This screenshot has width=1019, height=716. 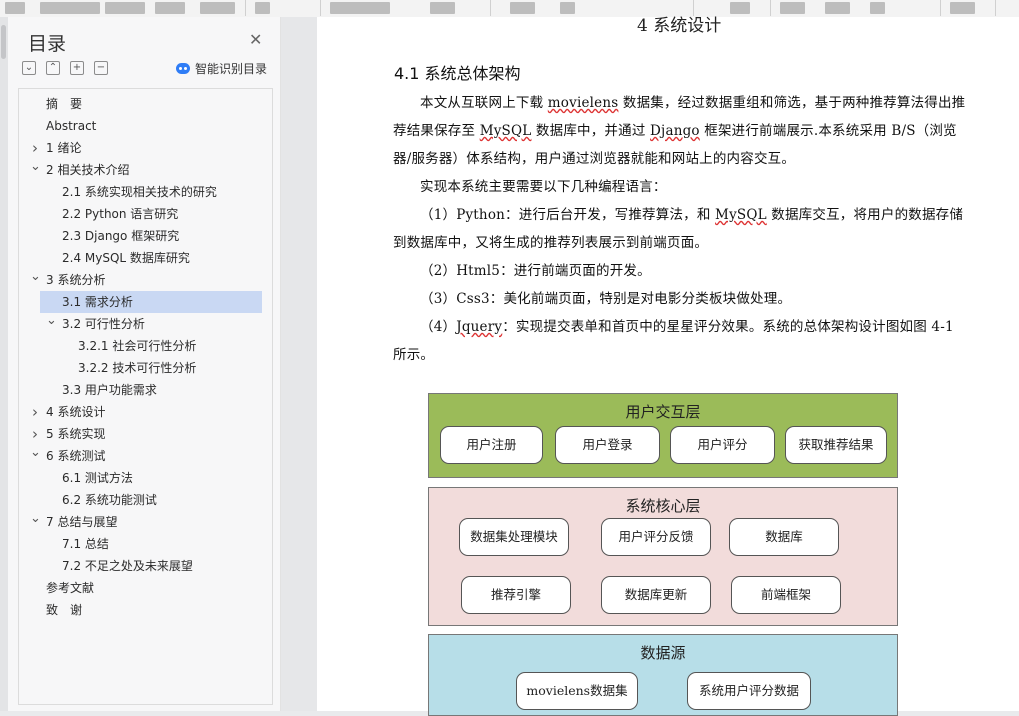 I want to click on diagram-box: 用户评分反馈, so click(x=656, y=537).